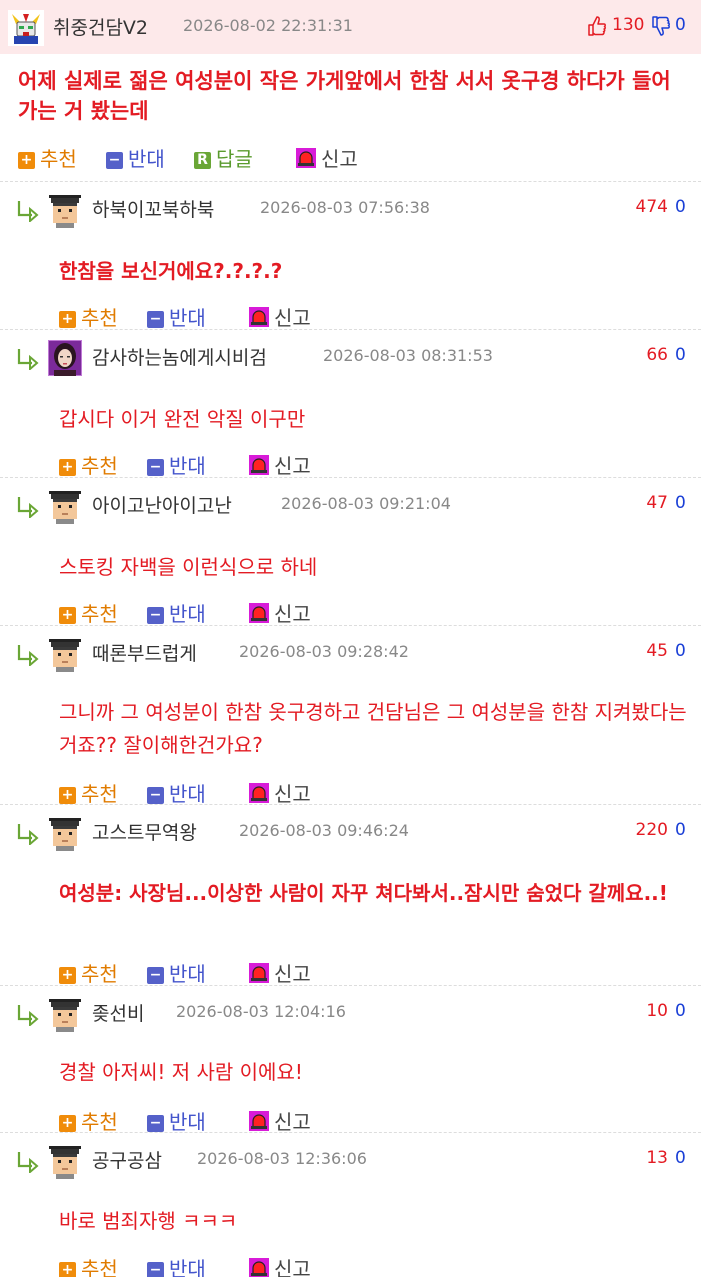 The width and height of the screenshot is (701, 1277). I want to click on comment-datetime: 2026-08-03 12:36:06, so click(282, 1158).